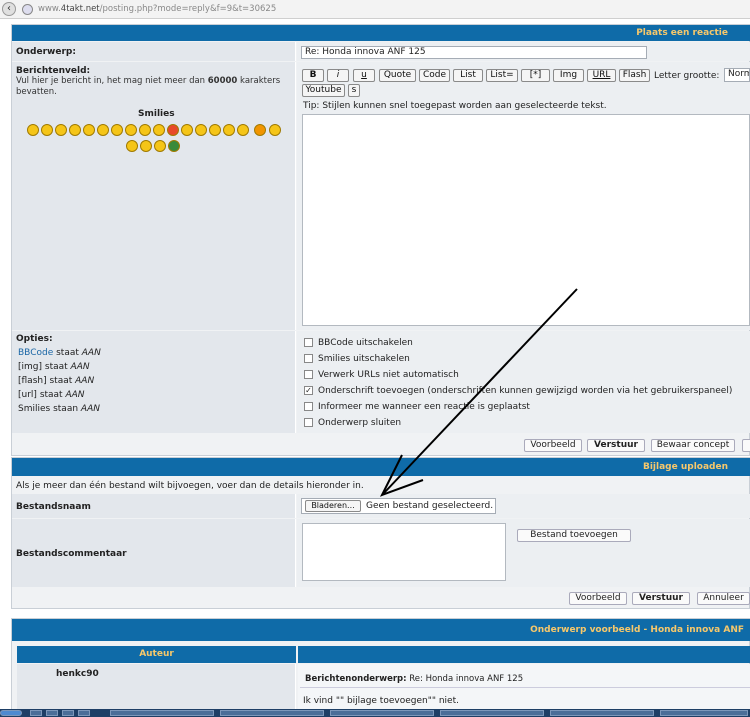 The width and height of the screenshot is (750, 717). I want to click on annotation-arrow, so click(478, 392).